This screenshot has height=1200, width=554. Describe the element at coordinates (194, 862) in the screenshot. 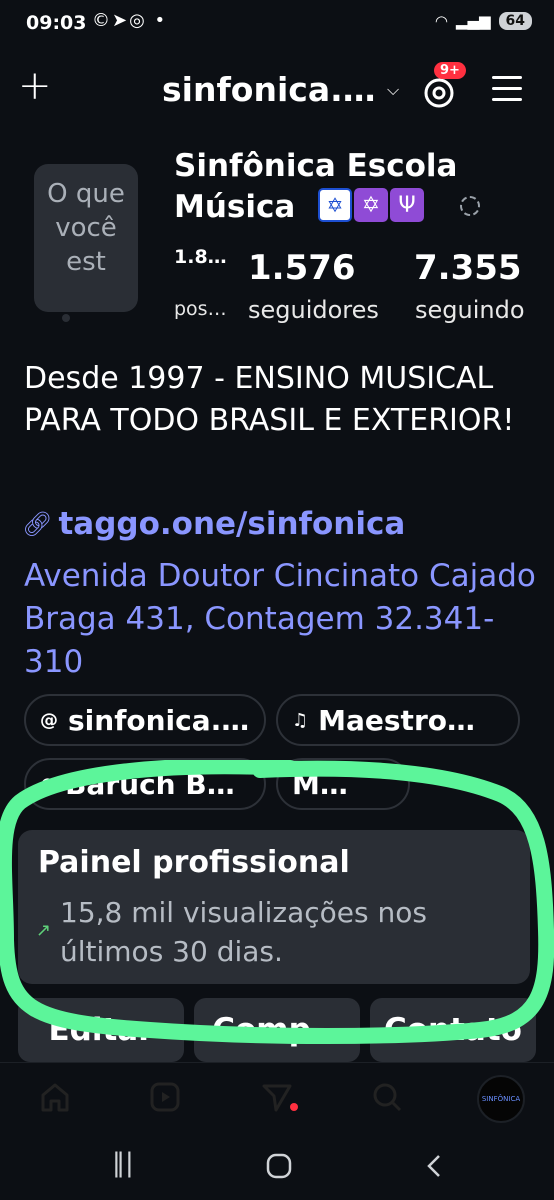

I see `dashboard-title: Painel profissional` at that location.